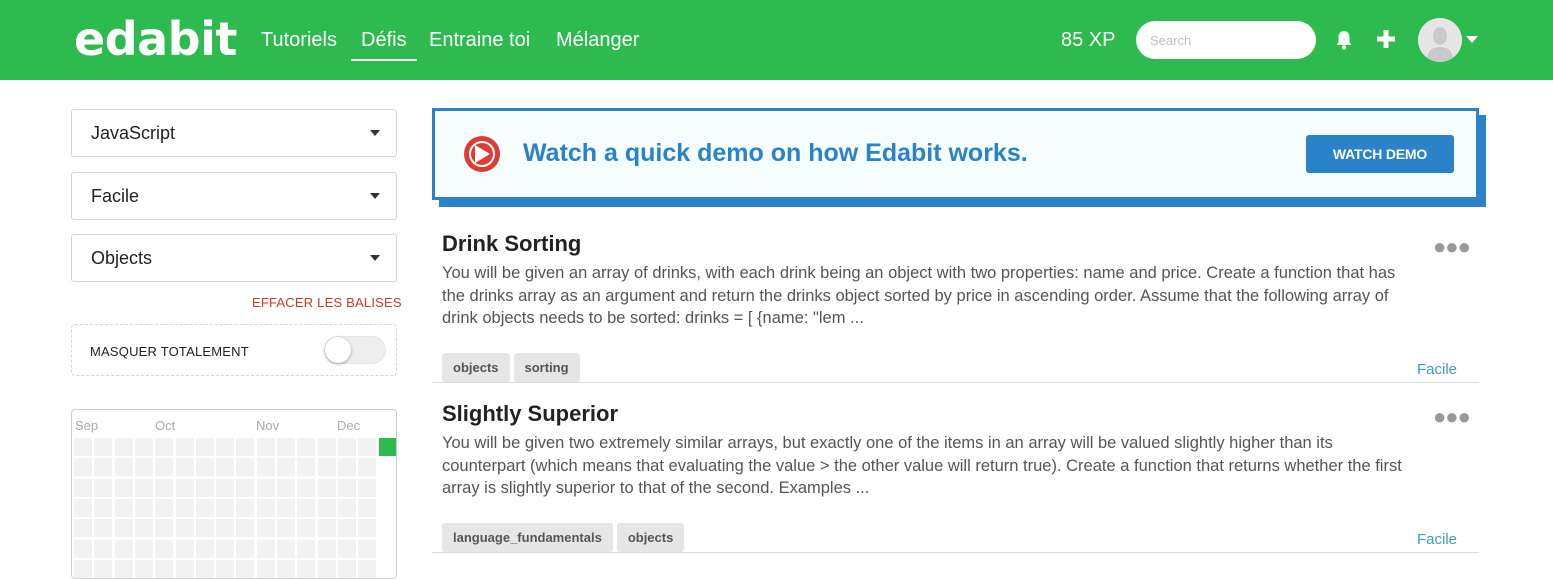 The width and height of the screenshot is (1553, 579). I want to click on toggle-knob, so click(338, 350).